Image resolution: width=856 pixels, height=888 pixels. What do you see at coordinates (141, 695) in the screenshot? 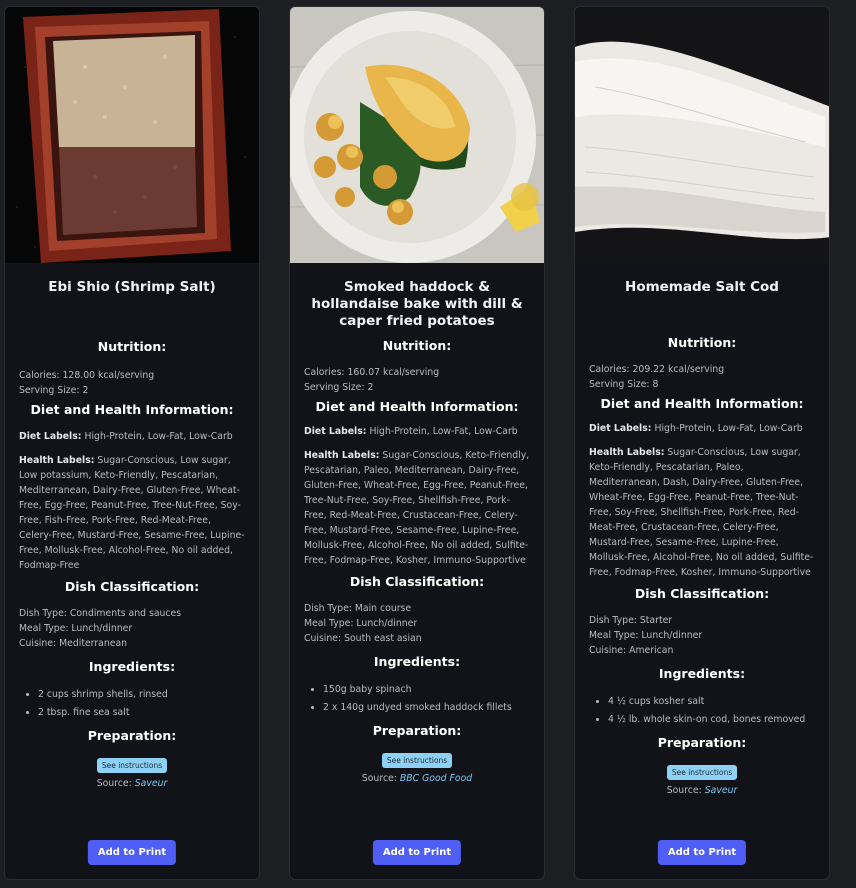
I see `ingredient-item: 2 cups shrimp shells, rinsed` at bounding box center [141, 695].